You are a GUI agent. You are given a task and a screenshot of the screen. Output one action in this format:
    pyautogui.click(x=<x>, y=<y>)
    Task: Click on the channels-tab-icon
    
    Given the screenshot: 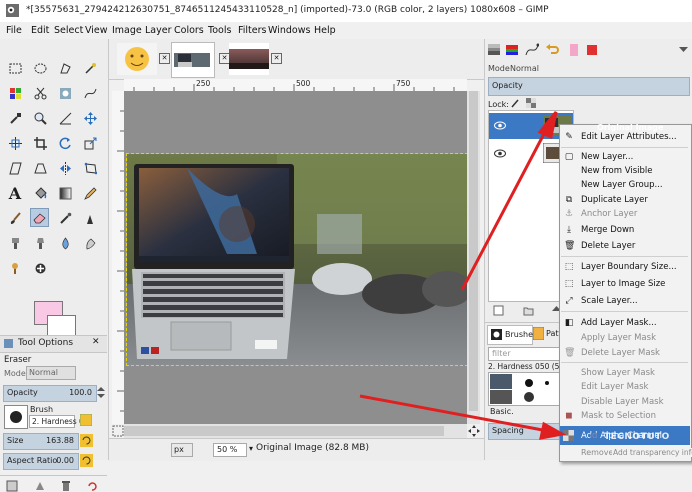 What is the action you would take?
    pyautogui.click(x=512, y=50)
    